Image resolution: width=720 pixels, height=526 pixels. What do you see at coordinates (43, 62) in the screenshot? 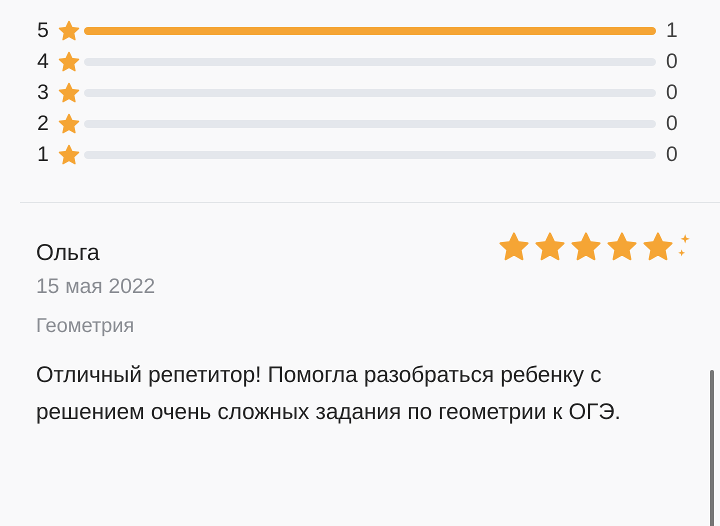
I see `rating-score: 4` at bounding box center [43, 62].